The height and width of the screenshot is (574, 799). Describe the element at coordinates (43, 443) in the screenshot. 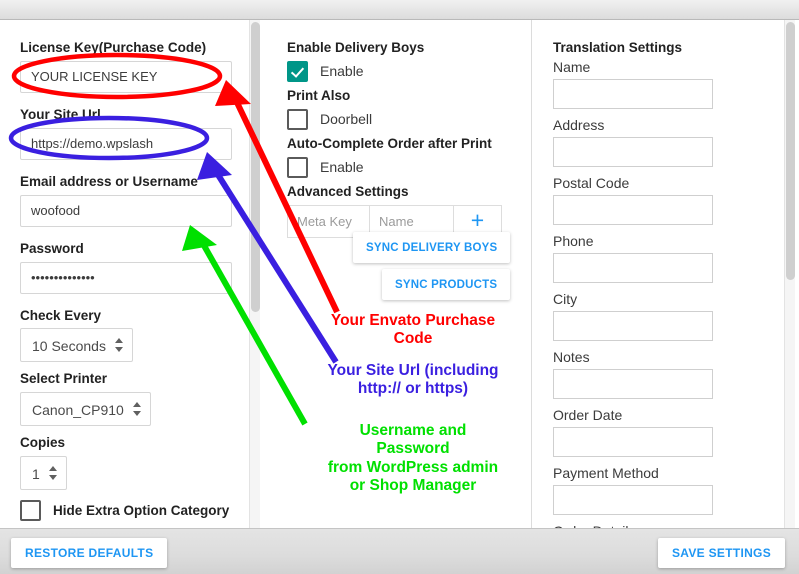

I see `copies-label: Copies` at that location.